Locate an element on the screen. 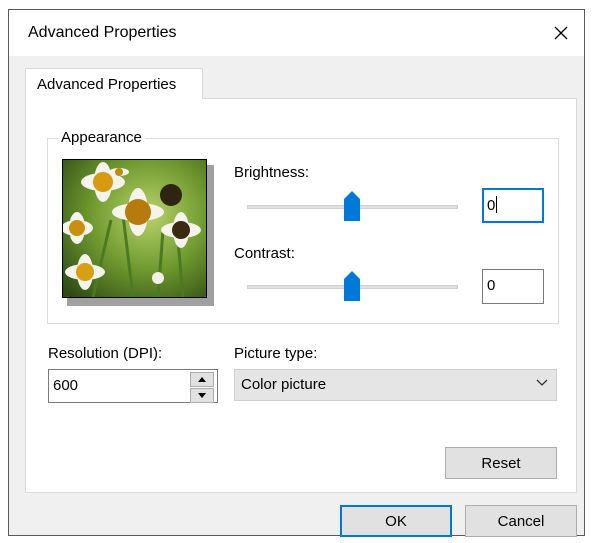 The height and width of the screenshot is (543, 594). resolution-spinbox: 600 is located at coordinates (133, 386).